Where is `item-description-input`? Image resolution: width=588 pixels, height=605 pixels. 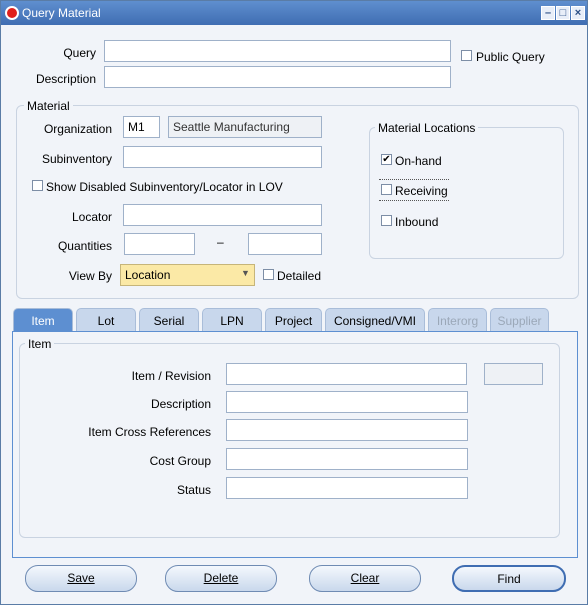
item-description-input is located at coordinates (347, 402).